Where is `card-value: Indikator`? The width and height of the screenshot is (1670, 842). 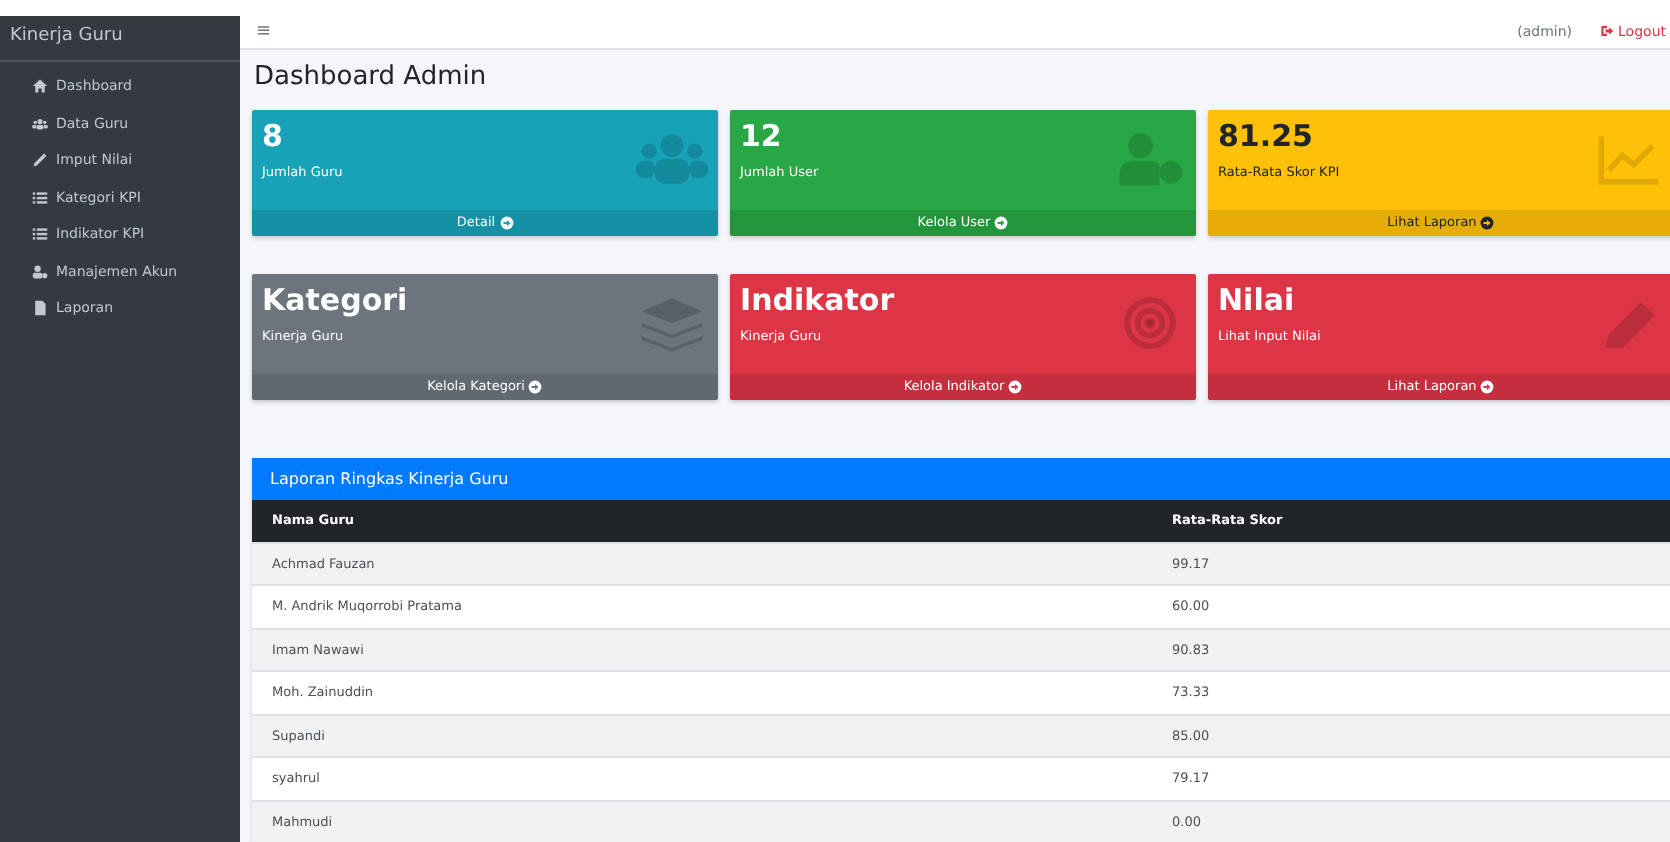 card-value: Indikator is located at coordinates (817, 299).